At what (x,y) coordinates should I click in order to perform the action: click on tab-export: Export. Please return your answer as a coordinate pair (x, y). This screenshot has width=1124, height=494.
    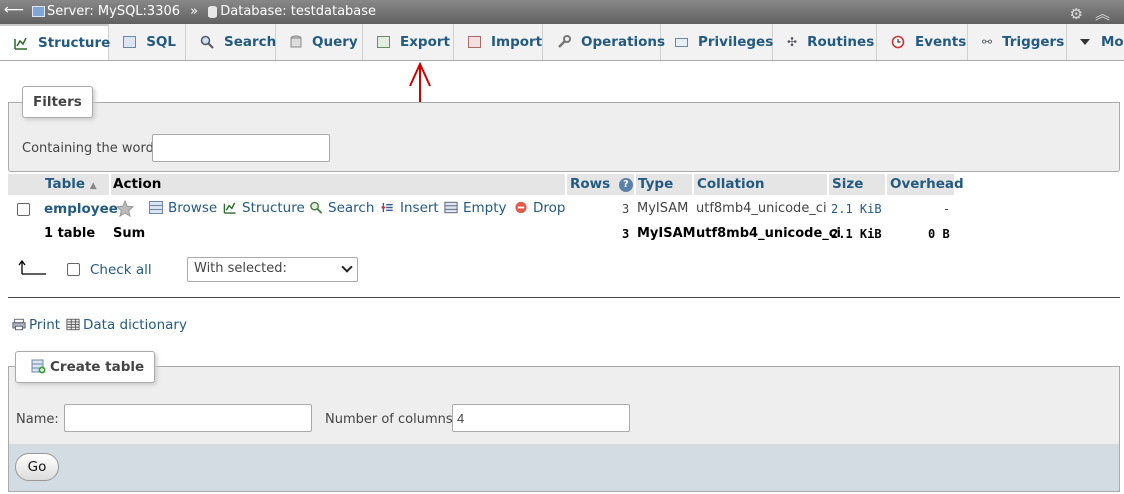
    Looking at the image, I should click on (408, 42).